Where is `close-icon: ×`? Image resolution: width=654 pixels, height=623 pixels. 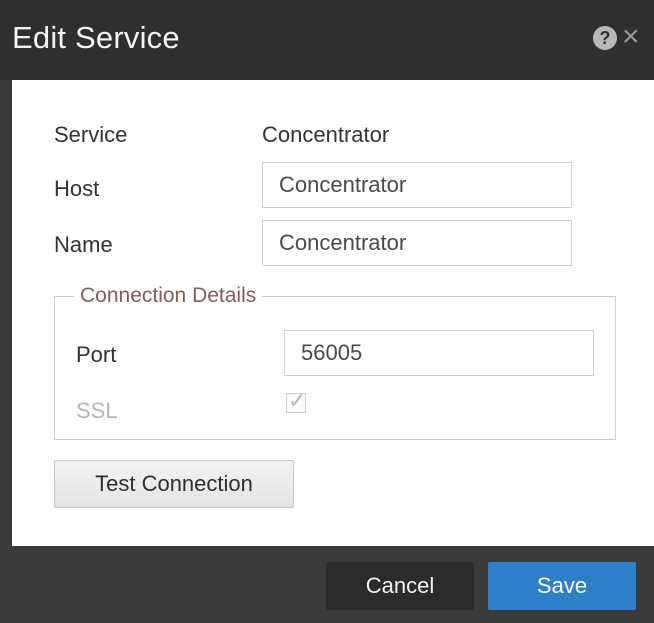 close-icon: × is located at coordinates (631, 37).